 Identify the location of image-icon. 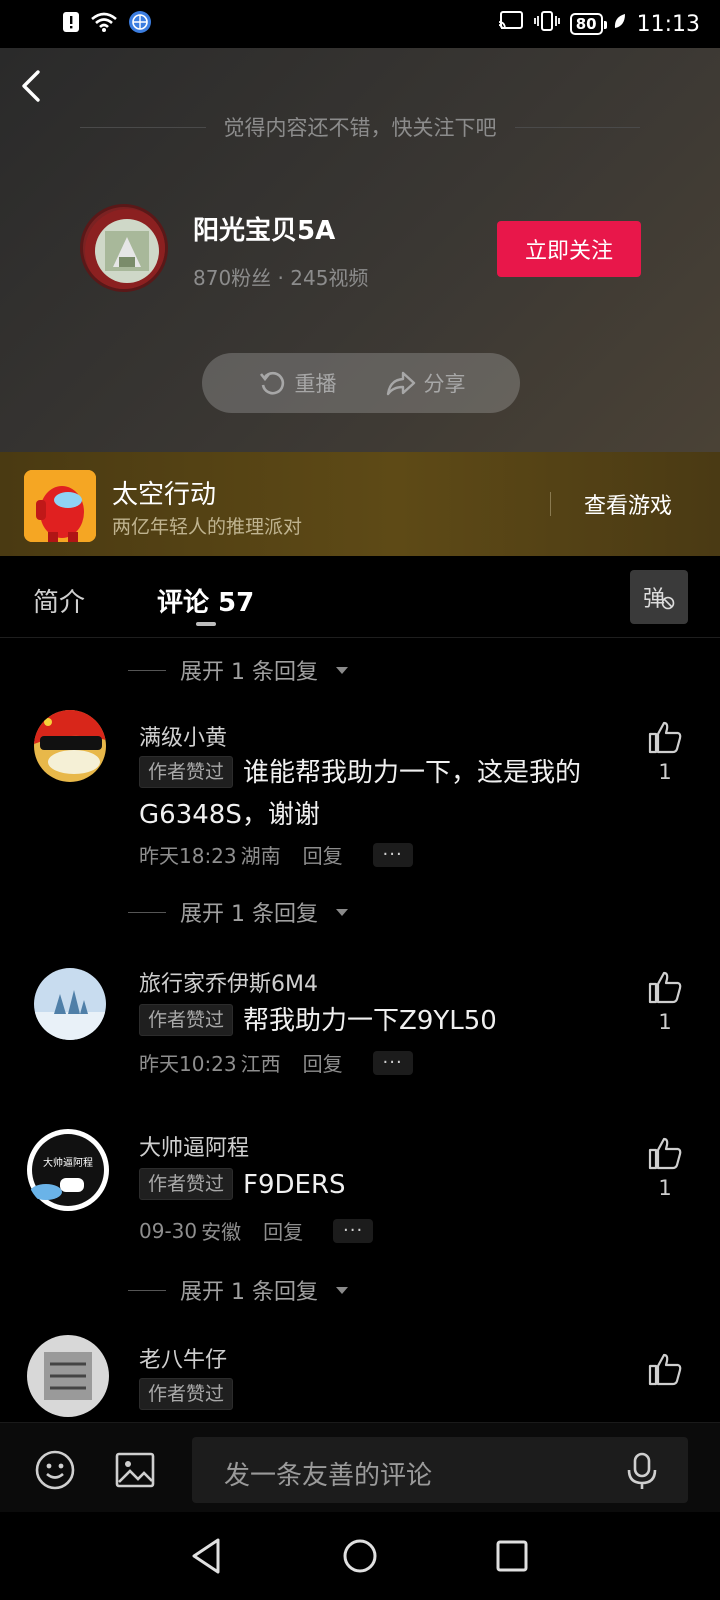
(135, 1470).